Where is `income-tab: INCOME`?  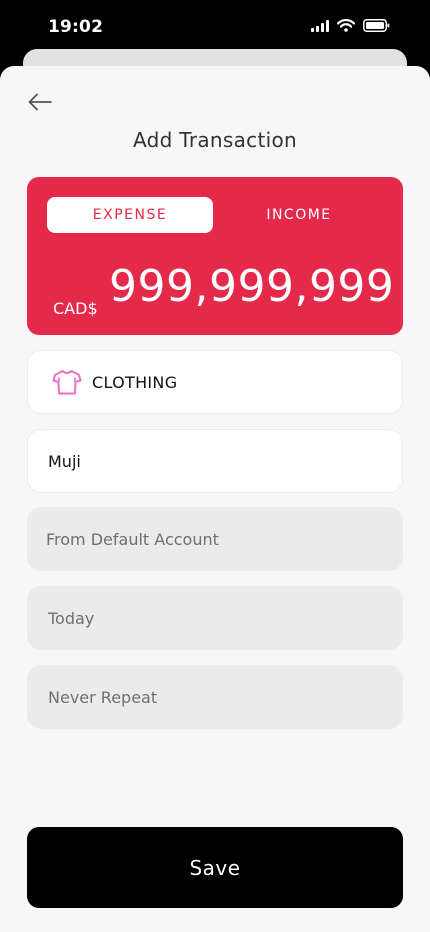 income-tab: INCOME is located at coordinates (299, 215).